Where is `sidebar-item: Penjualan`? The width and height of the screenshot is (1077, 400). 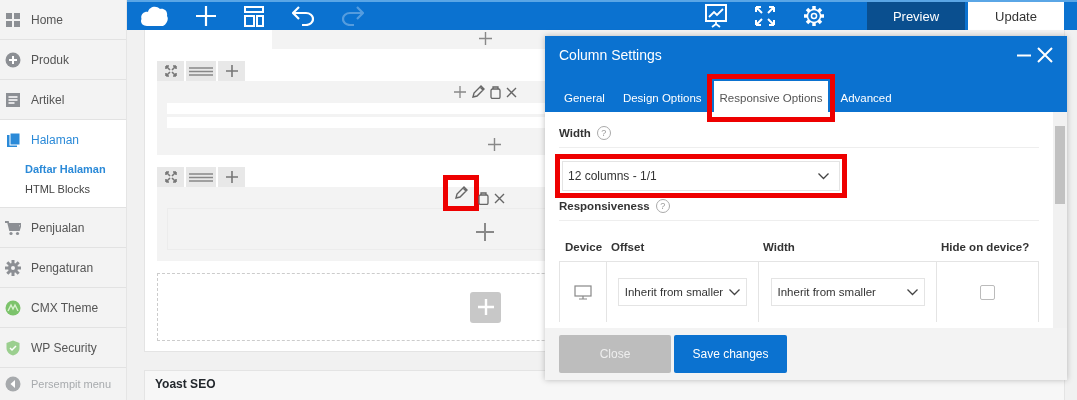 sidebar-item: Penjualan is located at coordinates (63, 227).